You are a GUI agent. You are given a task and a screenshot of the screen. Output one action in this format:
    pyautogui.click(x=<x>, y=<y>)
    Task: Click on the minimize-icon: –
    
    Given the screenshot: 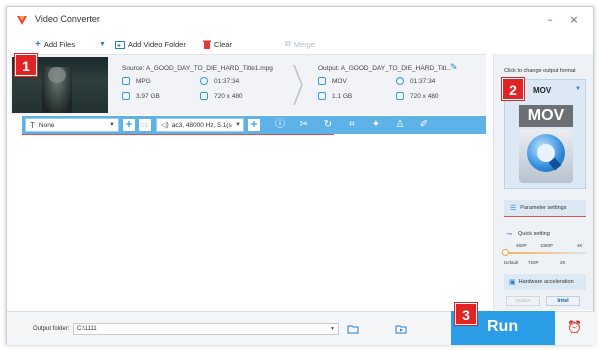 What is the action you would take?
    pyautogui.click(x=550, y=20)
    